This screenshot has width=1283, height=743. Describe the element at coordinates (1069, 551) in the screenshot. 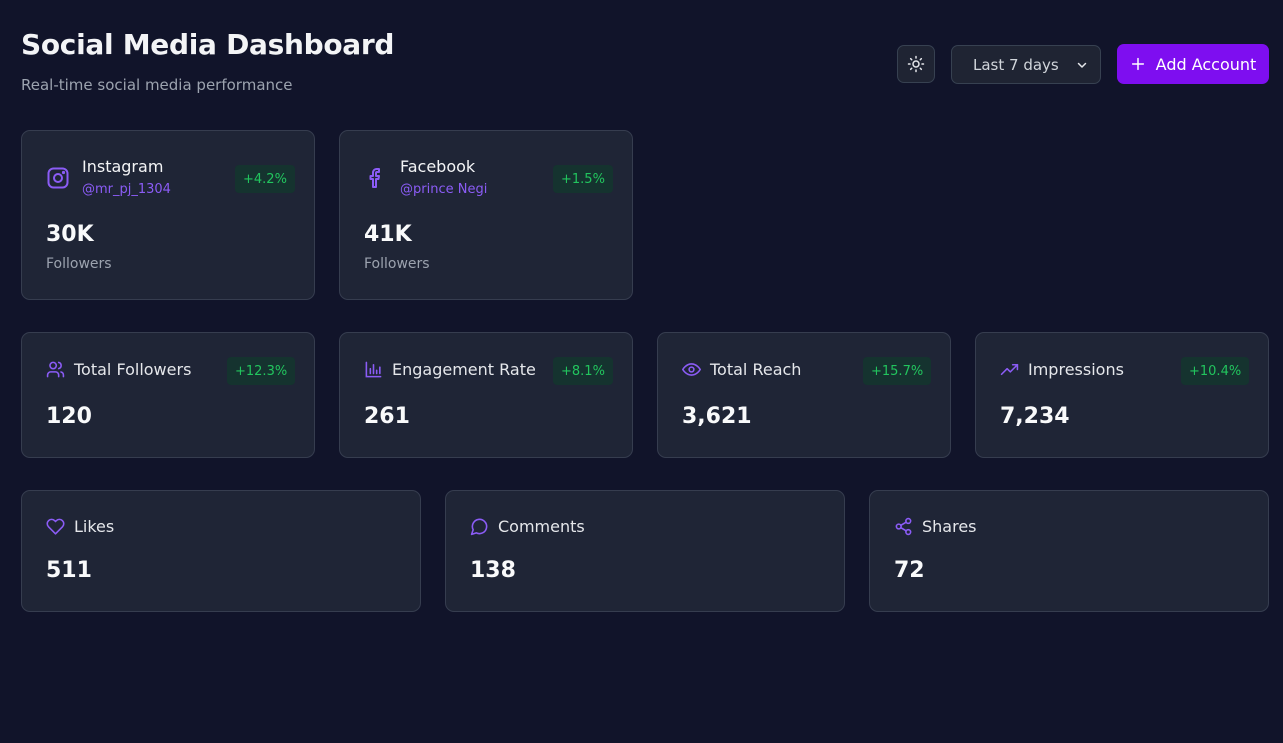

I see `engagement-card-shares: Shares 72` at that location.